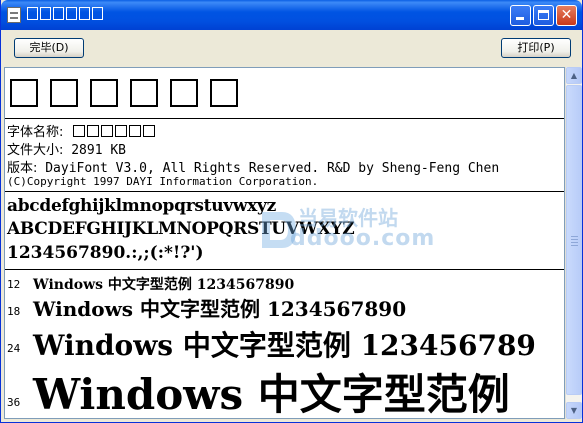  What do you see at coordinates (536, 48) in the screenshot?
I see `print-button: 打印(P)` at bounding box center [536, 48].